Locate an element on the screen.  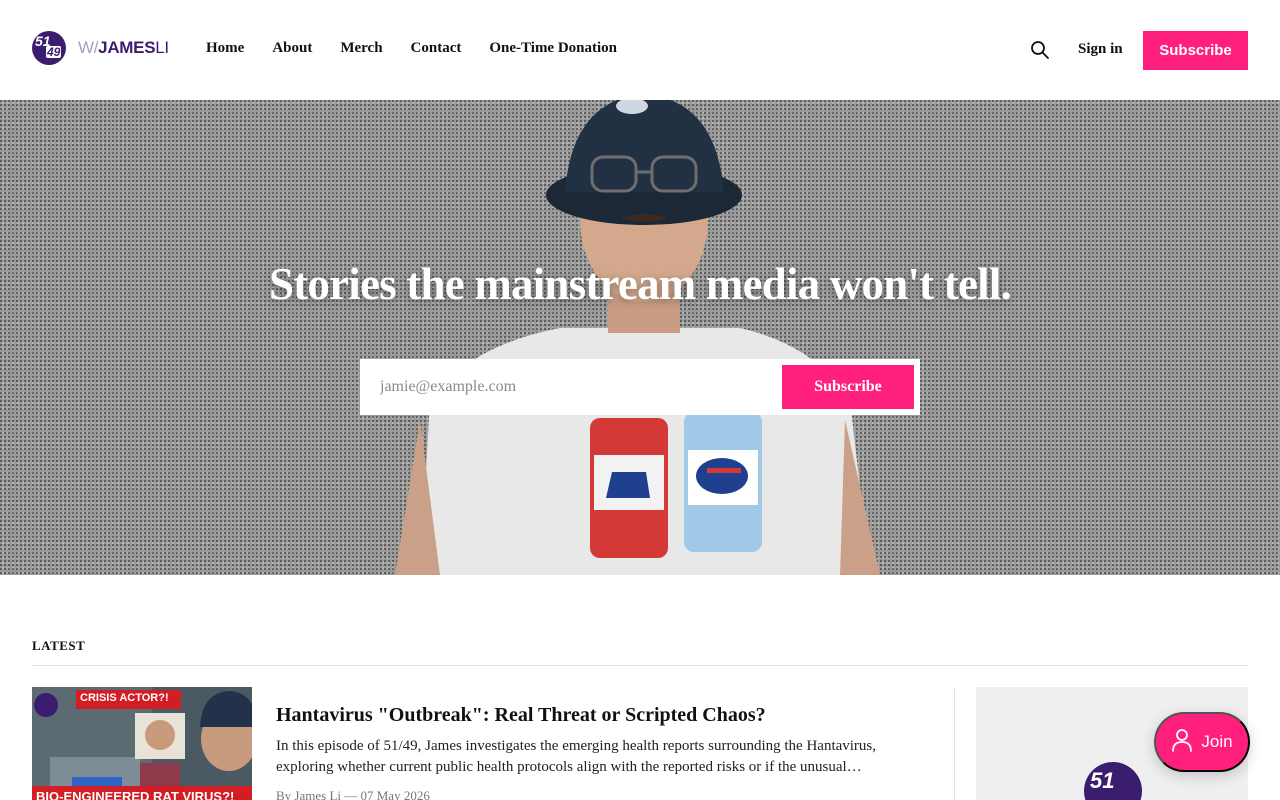
logo-prefix: W/ is located at coordinates (88, 47).